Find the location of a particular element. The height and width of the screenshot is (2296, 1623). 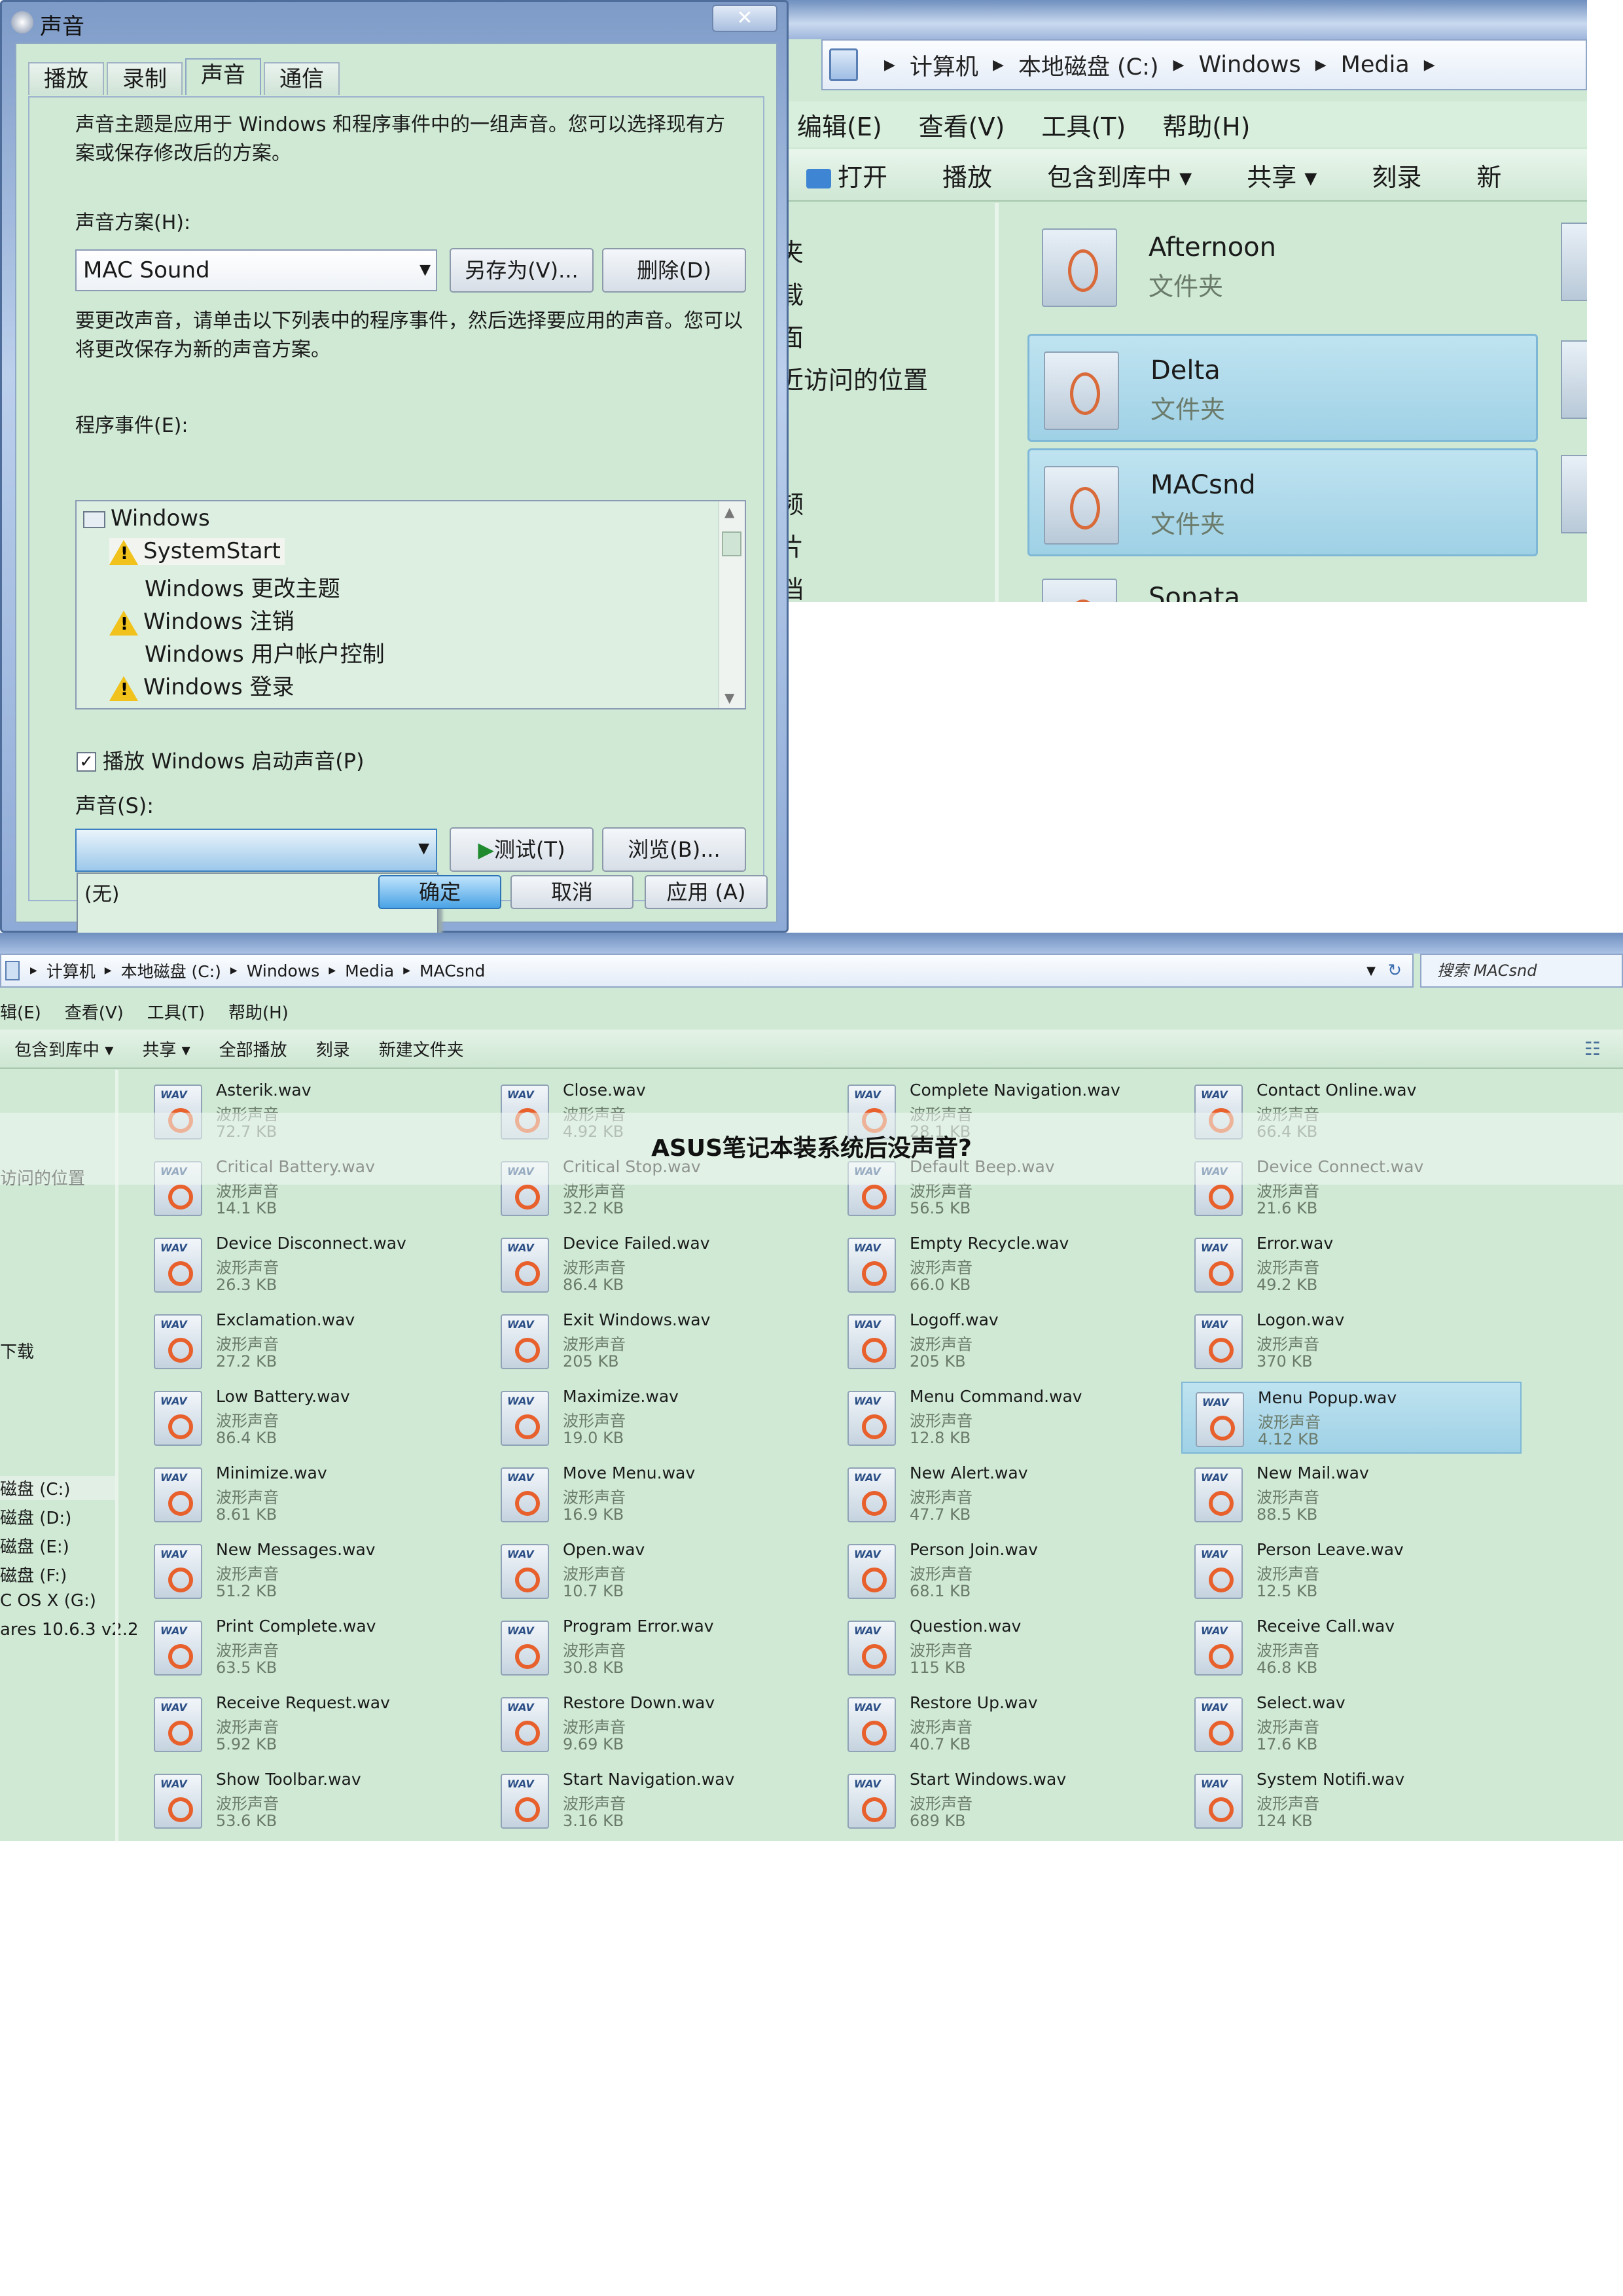

folder-item: Afternoon 文件夹 is located at coordinates (1283, 267).